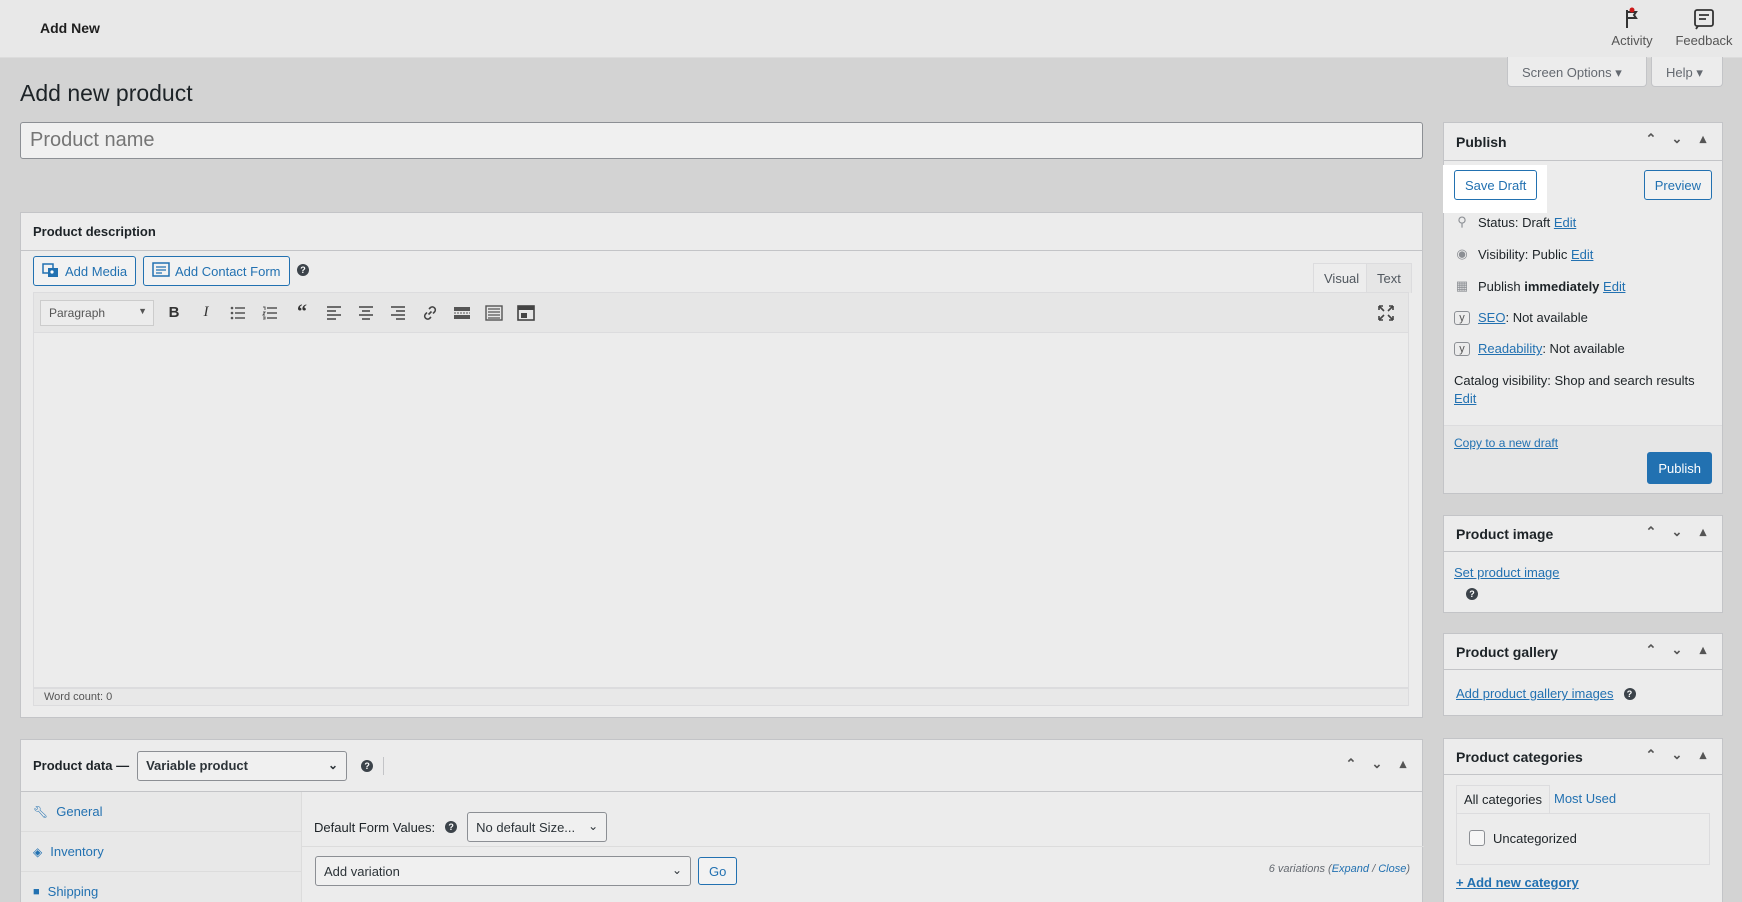  What do you see at coordinates (1632, 40) in the screenshot?
I see `activity-label: Activity` at bounding box center [1632, 40].